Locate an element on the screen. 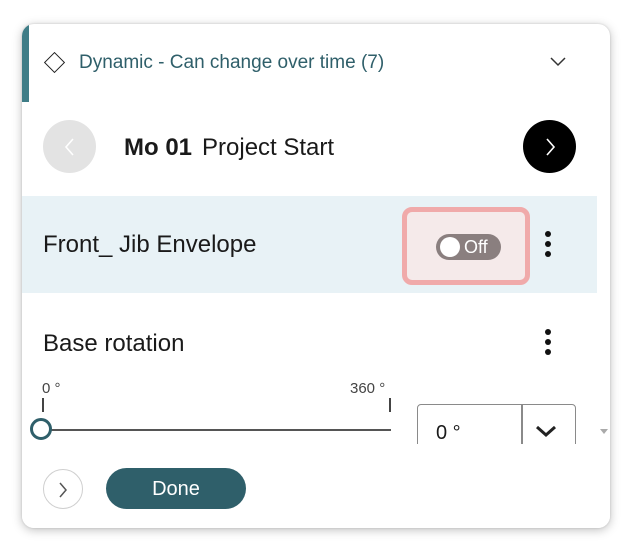 The width and height of the screenshot is (642, 554). milestone-nav: Mo 01 Project Start is located at coordinates (316, 148).